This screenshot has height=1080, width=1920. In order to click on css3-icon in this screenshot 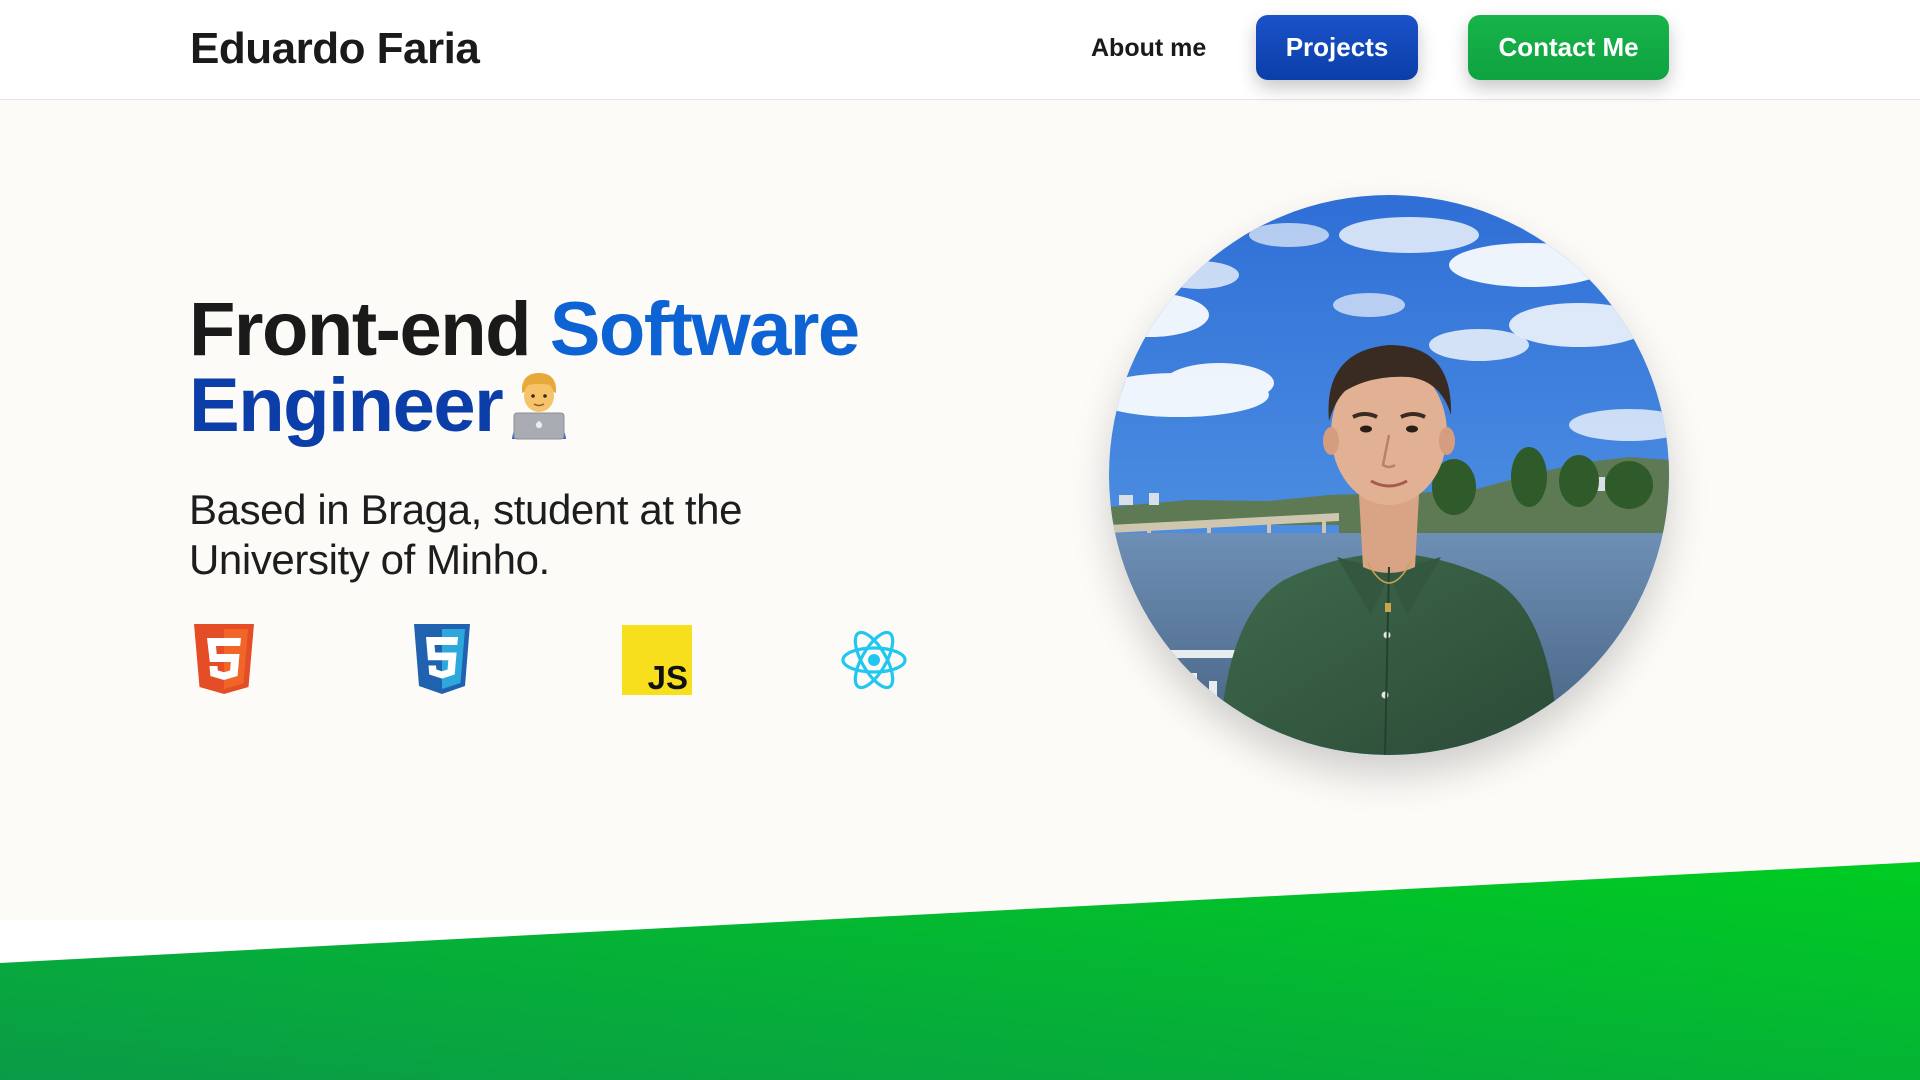, I will do `click(442, 660)`.